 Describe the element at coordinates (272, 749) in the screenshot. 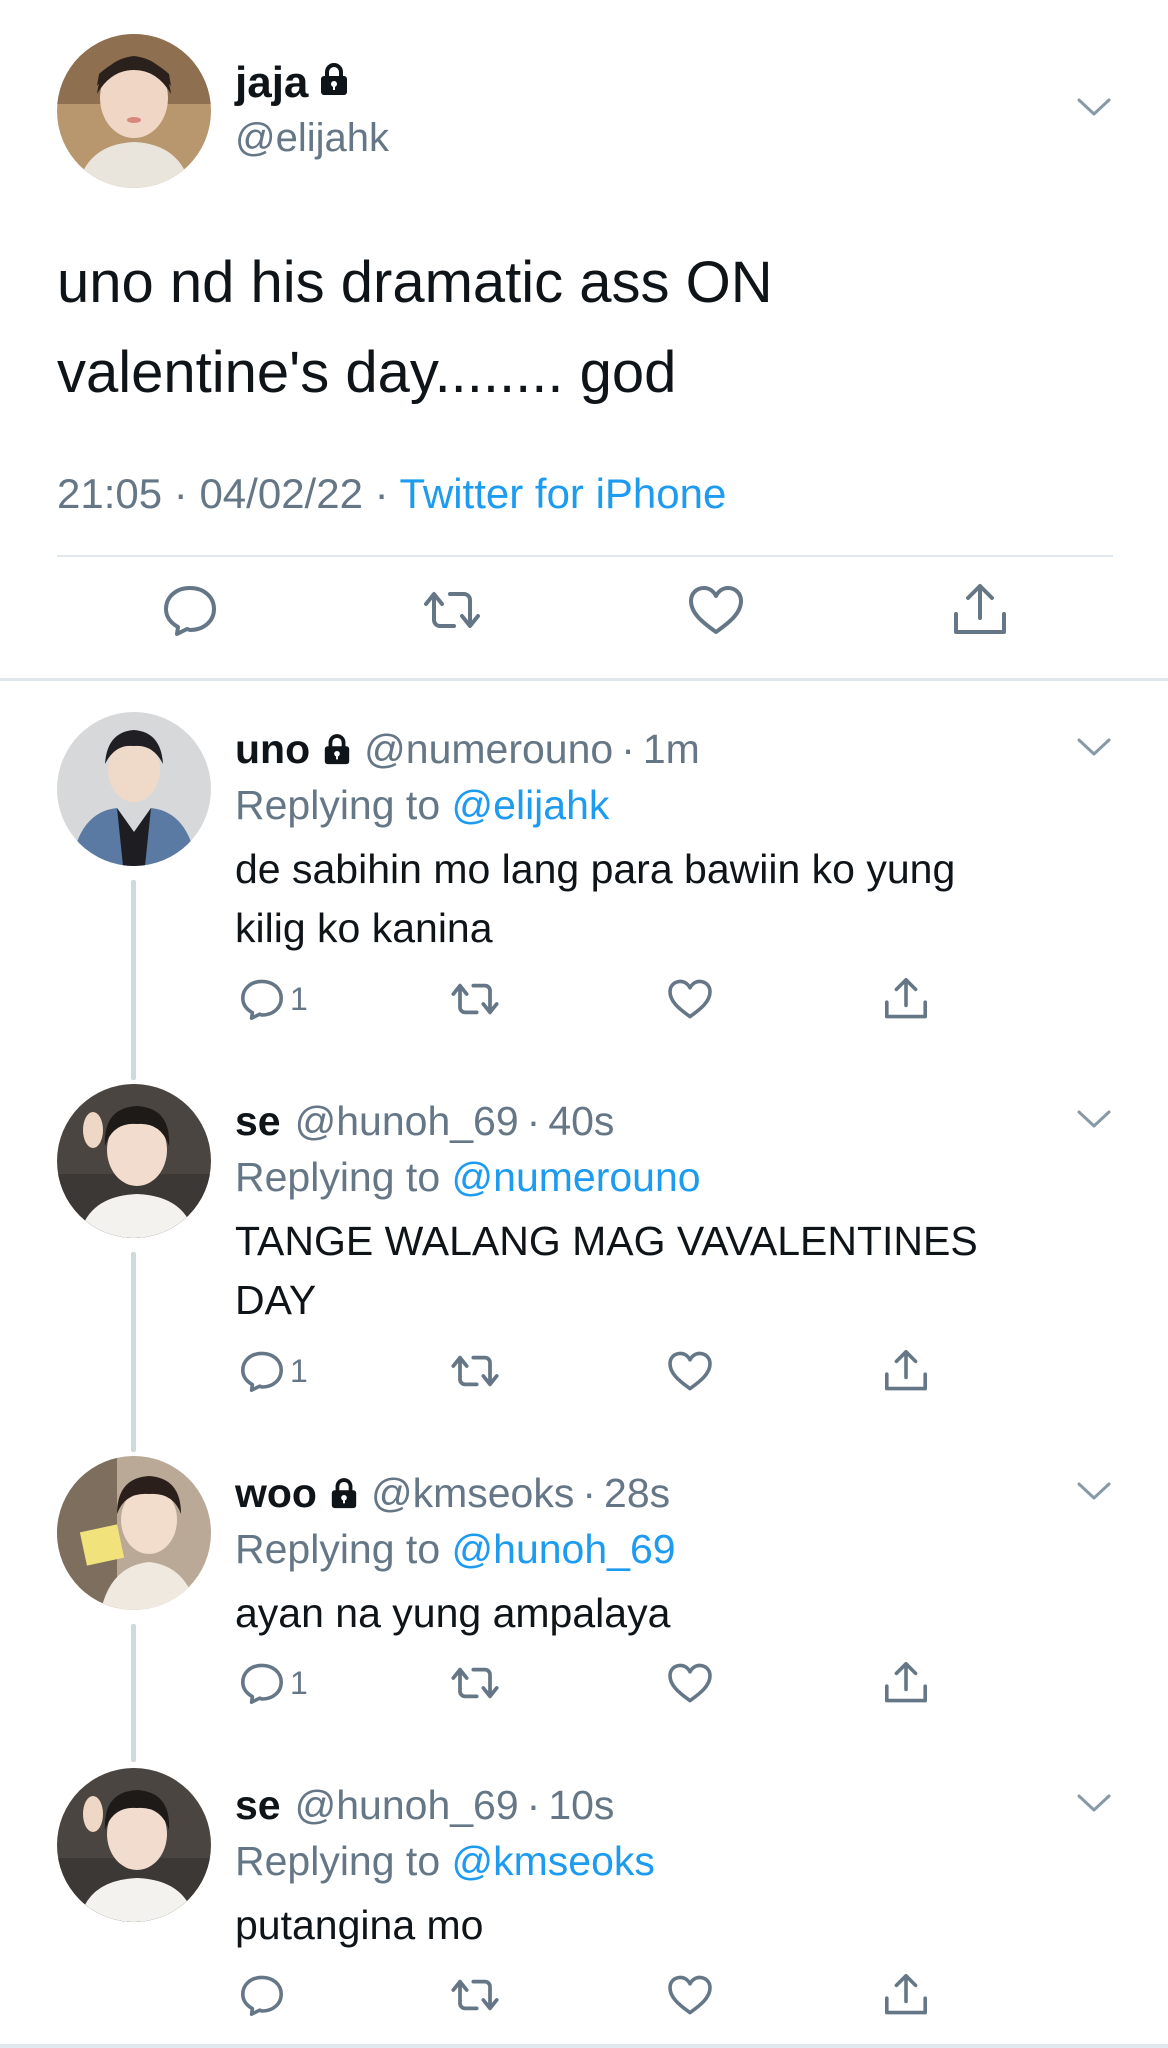

I see `display-name: uno` at that location.